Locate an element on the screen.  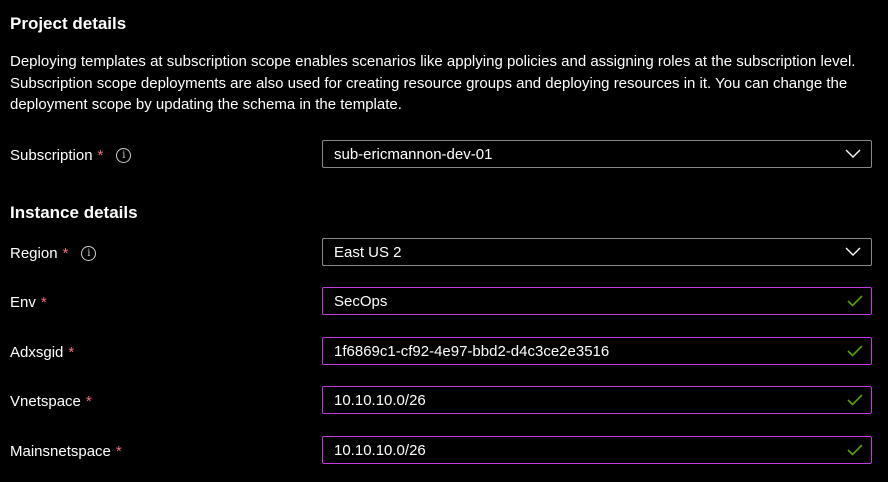
subscription-value: sub-ericmannon-dev-01 is located at coordinates (413, 154).